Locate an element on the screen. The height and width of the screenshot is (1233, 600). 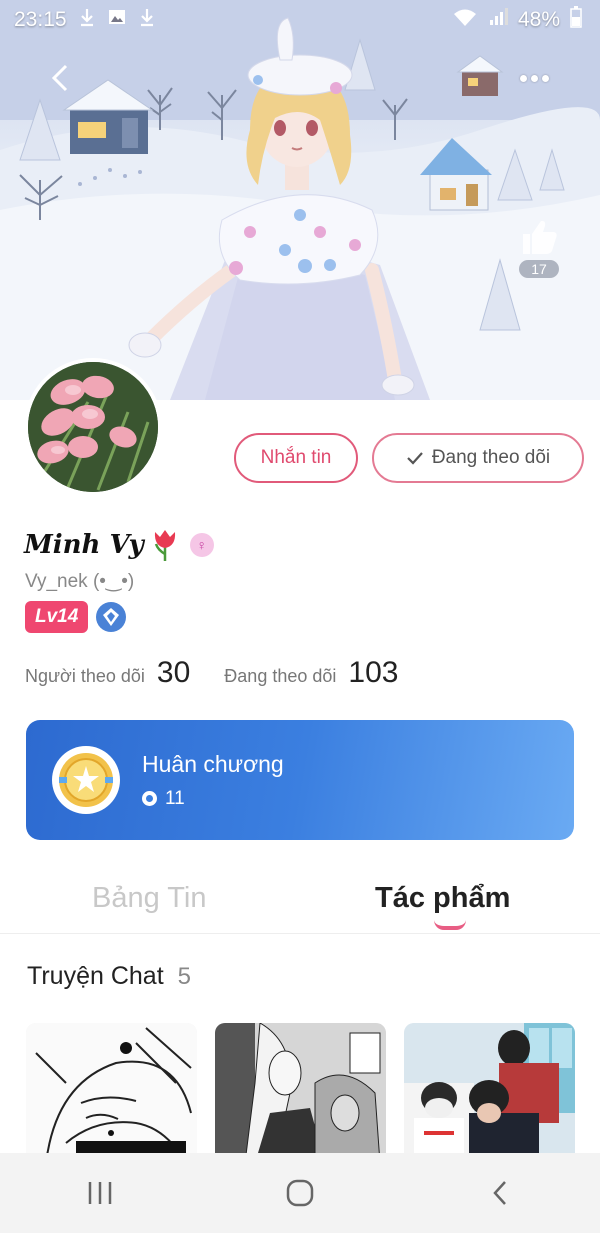
medal-title: Huân chương is located at coordinates (213, 763).